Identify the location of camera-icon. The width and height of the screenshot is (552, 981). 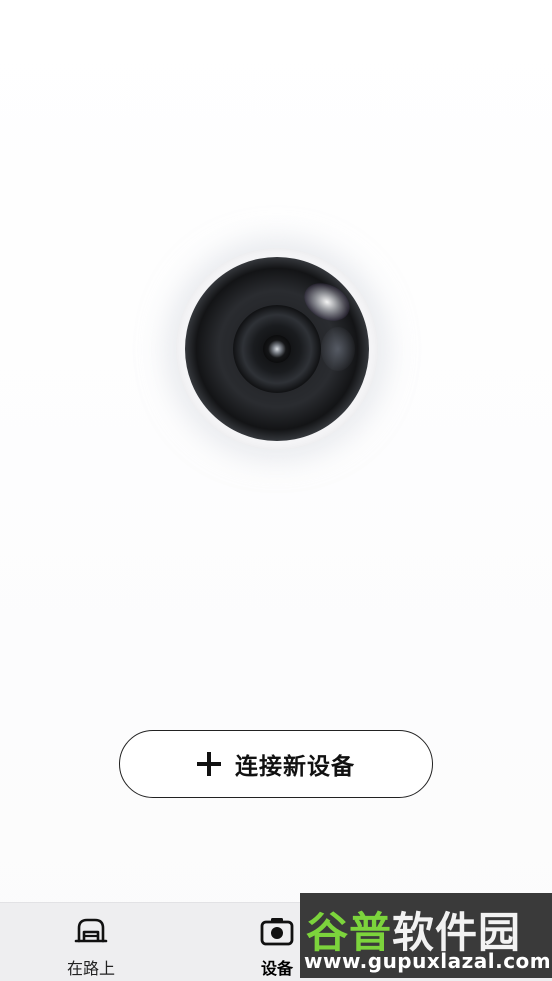
(277, 932).